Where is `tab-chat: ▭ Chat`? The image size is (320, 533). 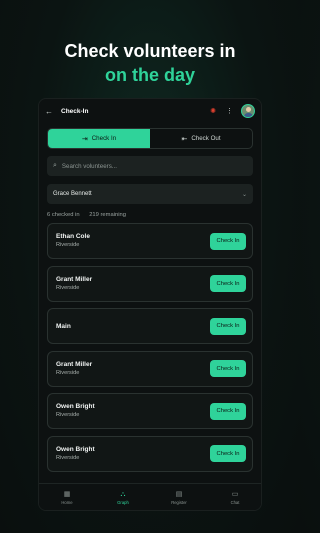 tab-chat: ▭ Chat is located at coordinates (234, 497).